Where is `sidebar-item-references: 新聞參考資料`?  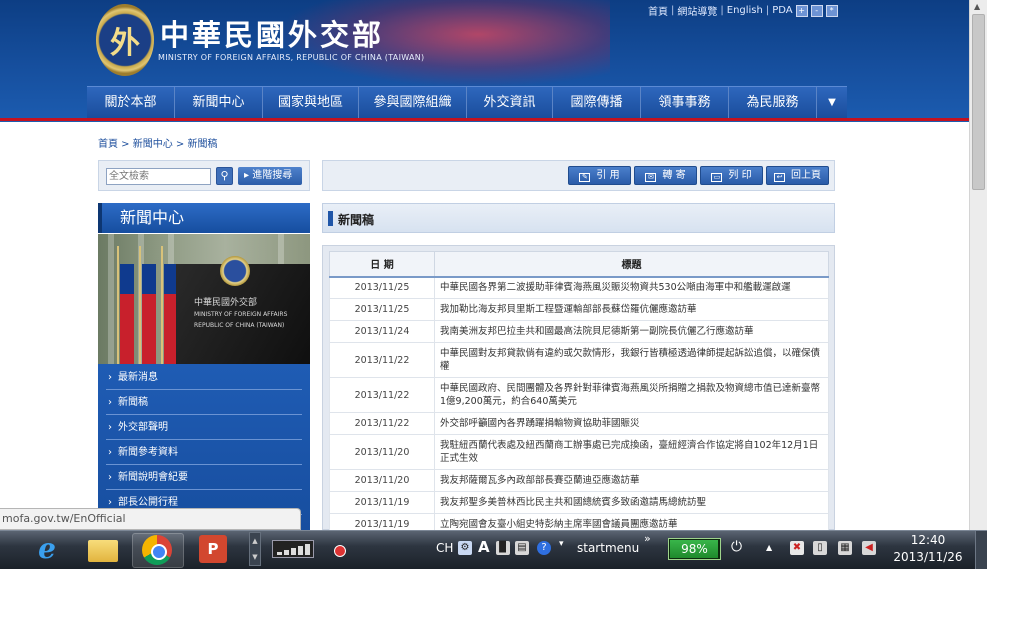
sidebar-item-references: 新聞參考資料 is located at coordinates (204, 452).